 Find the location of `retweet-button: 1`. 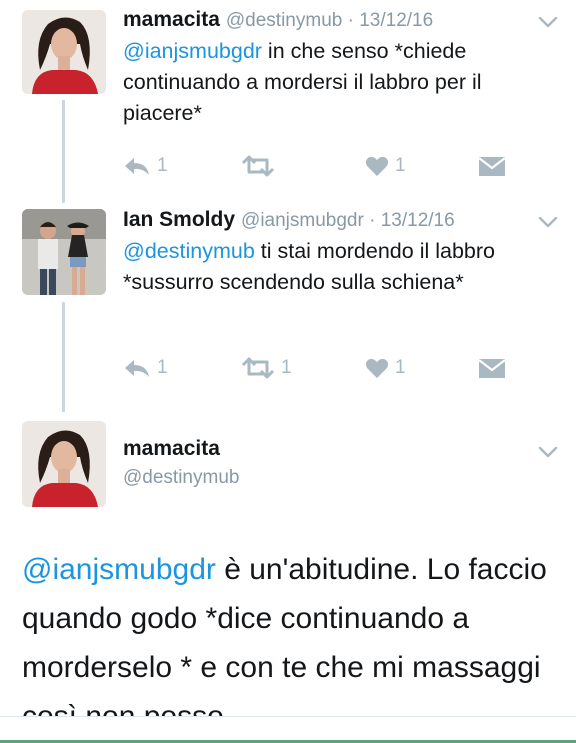

retweet-button: 1 is located at coordinates (266, 368).